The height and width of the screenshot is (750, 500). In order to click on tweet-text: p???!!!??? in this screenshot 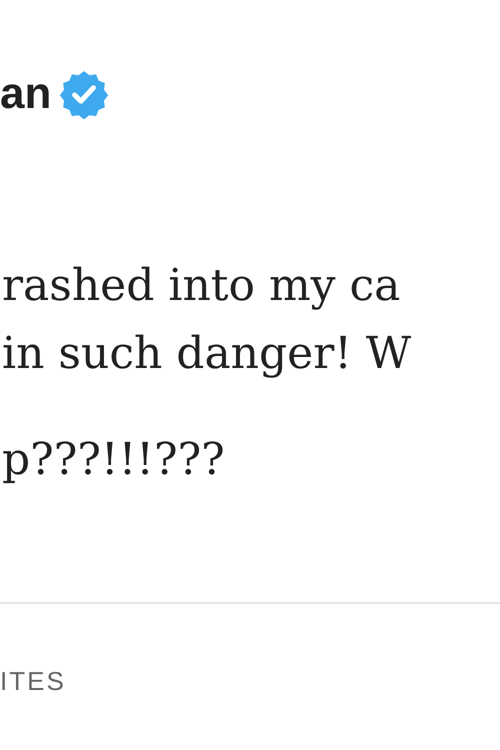, I will do `click(114, 460)`.